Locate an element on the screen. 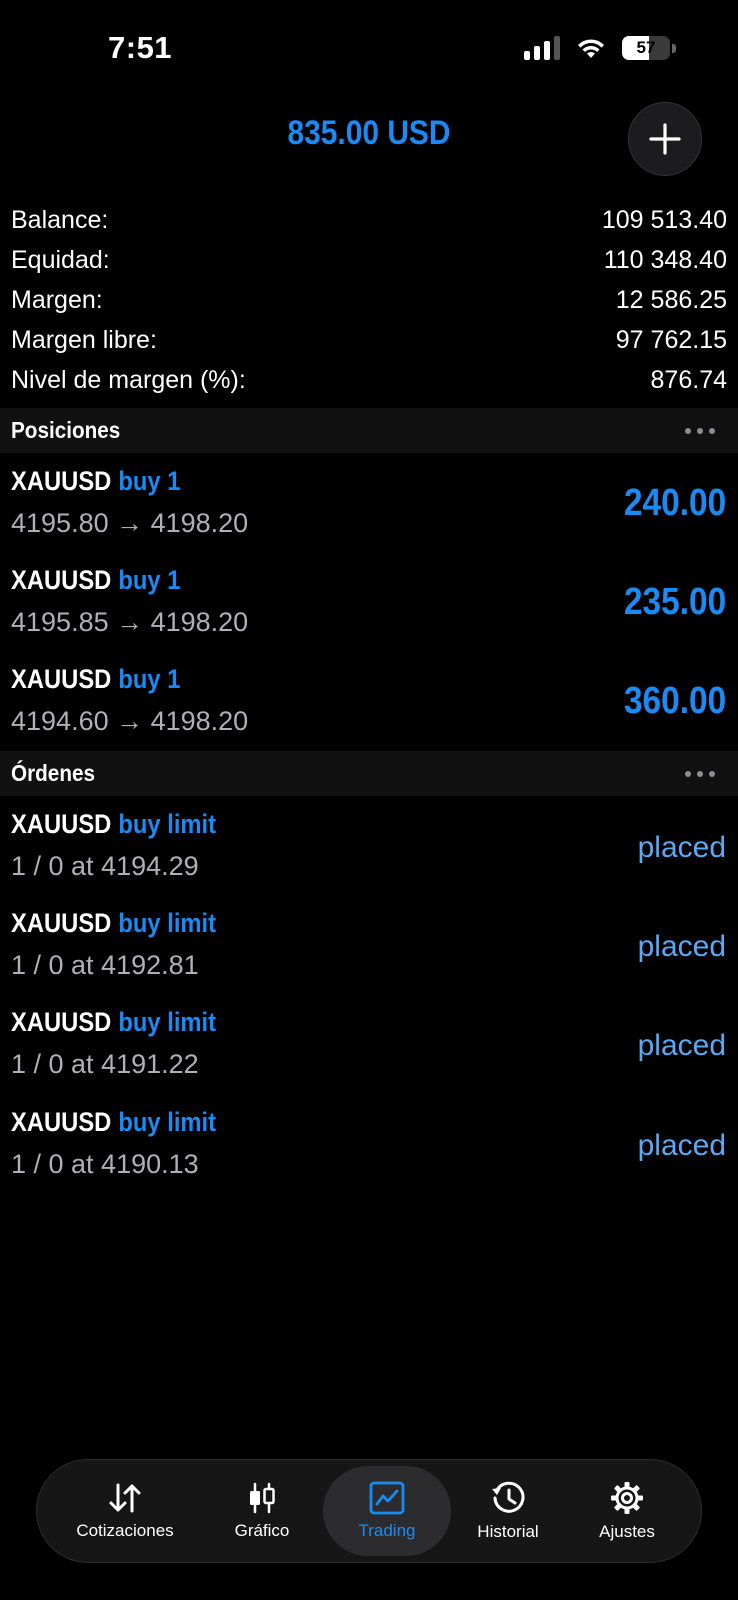  tab-cotizaciones: Cotizaciones is located at coordinates (125, 1511).